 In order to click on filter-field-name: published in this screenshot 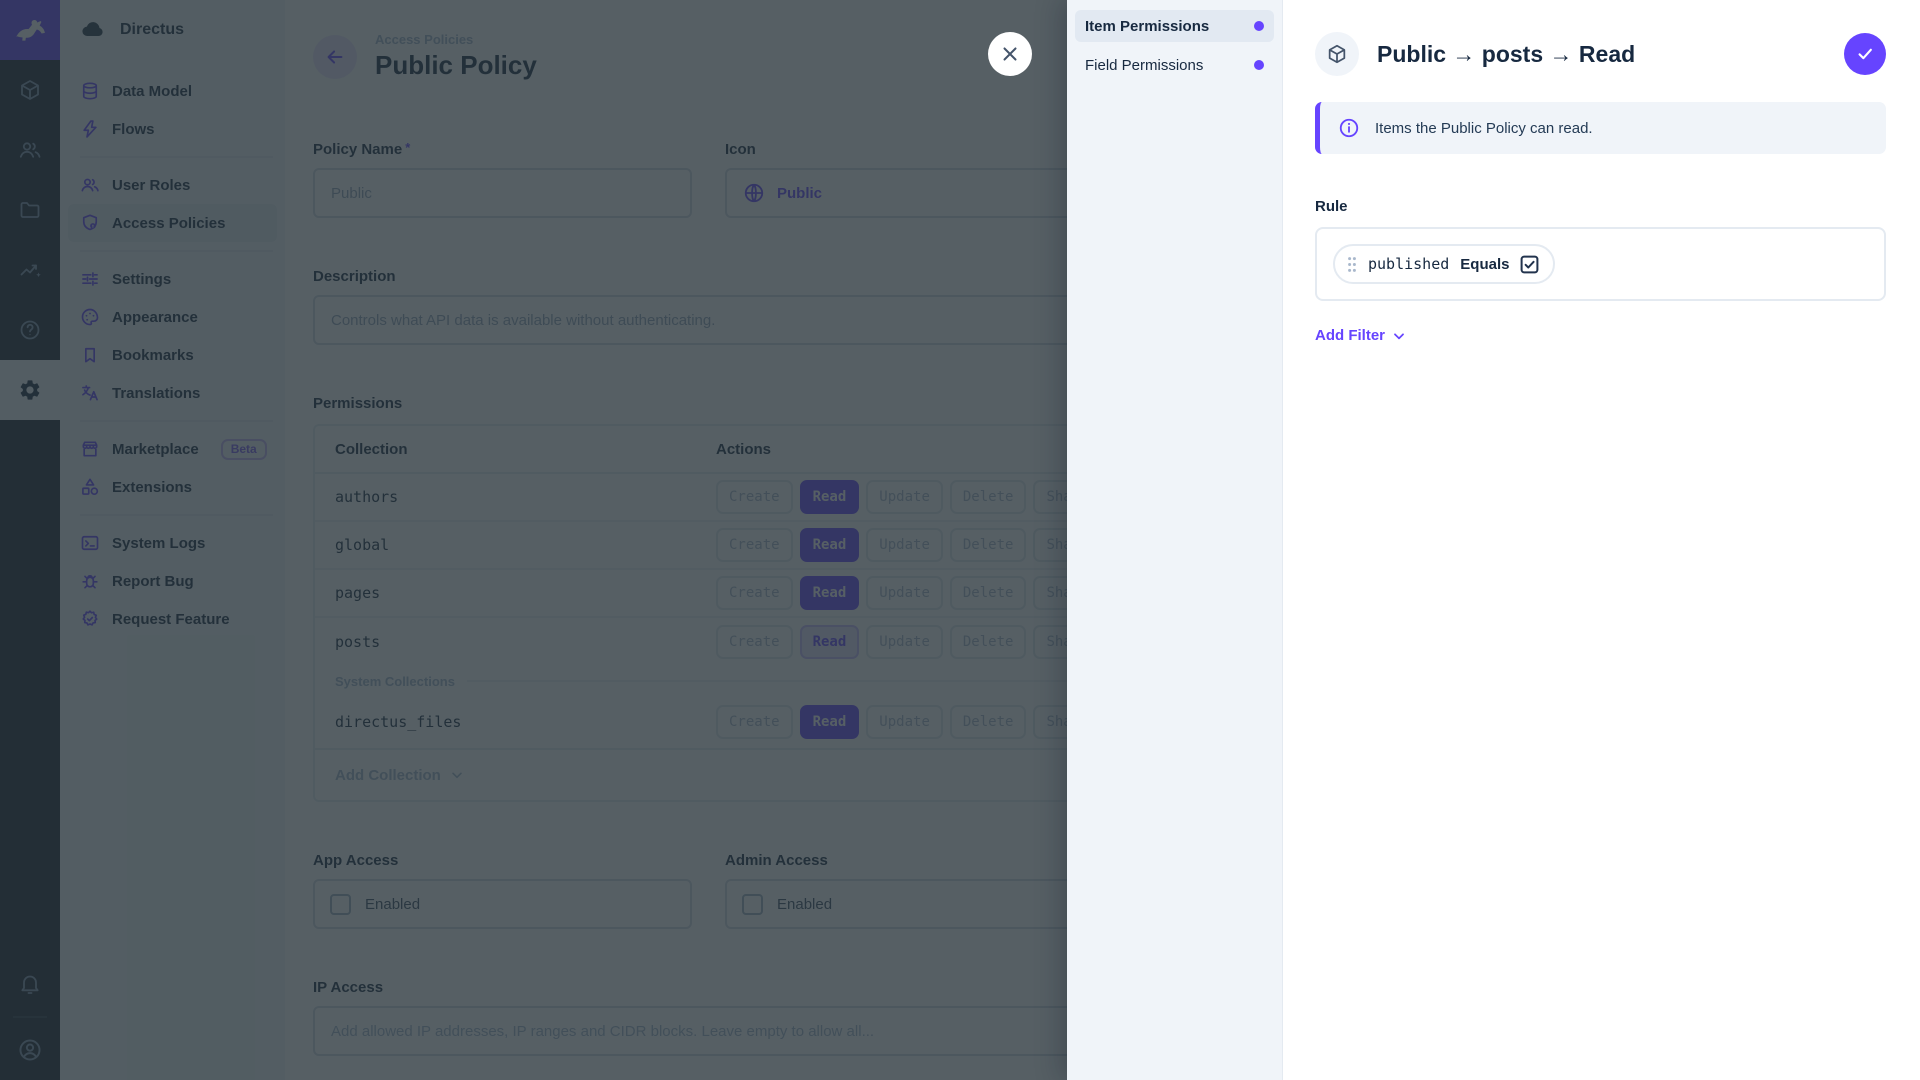, I will do `click(1408, 264)`.